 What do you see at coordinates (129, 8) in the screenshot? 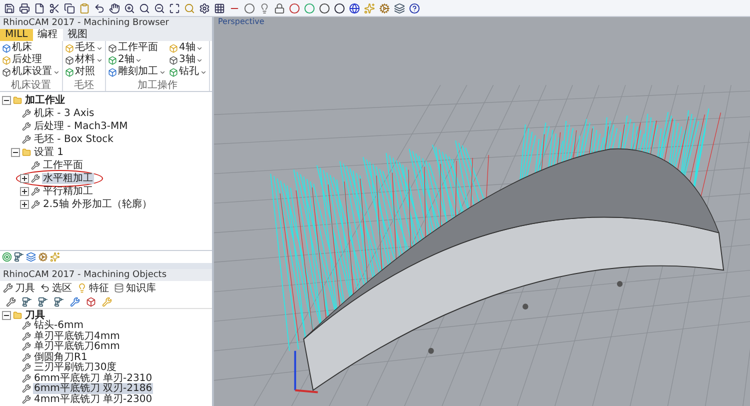
I see `zoom-in-icon` at bounding box center [129, 8].